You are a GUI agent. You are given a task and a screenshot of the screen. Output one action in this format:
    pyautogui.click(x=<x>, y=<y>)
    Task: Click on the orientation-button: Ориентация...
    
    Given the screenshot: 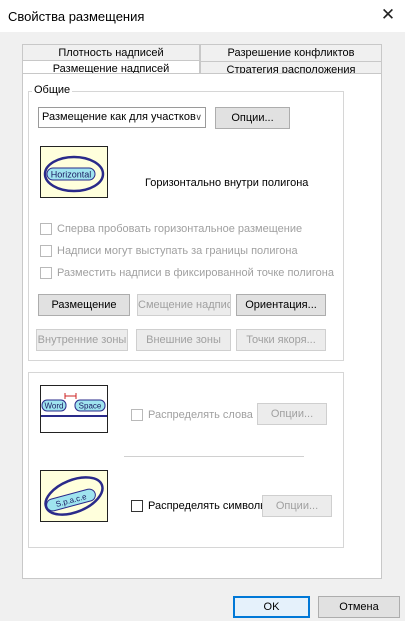 What is the action you would take?
    pyautogui.click(x=281, y=305)
    